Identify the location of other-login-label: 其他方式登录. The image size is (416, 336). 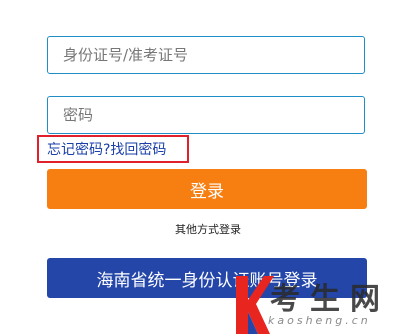
(208, 229).